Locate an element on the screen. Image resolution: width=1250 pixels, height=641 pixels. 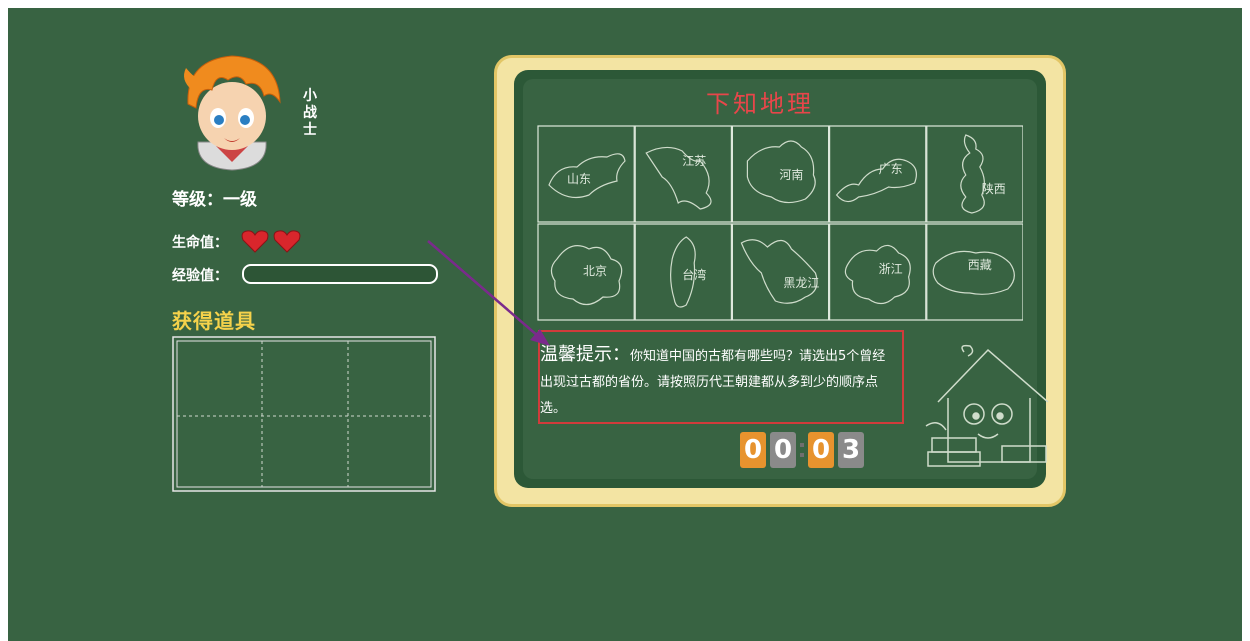
province-card: 江苏 is located at coordinates (683, 174).